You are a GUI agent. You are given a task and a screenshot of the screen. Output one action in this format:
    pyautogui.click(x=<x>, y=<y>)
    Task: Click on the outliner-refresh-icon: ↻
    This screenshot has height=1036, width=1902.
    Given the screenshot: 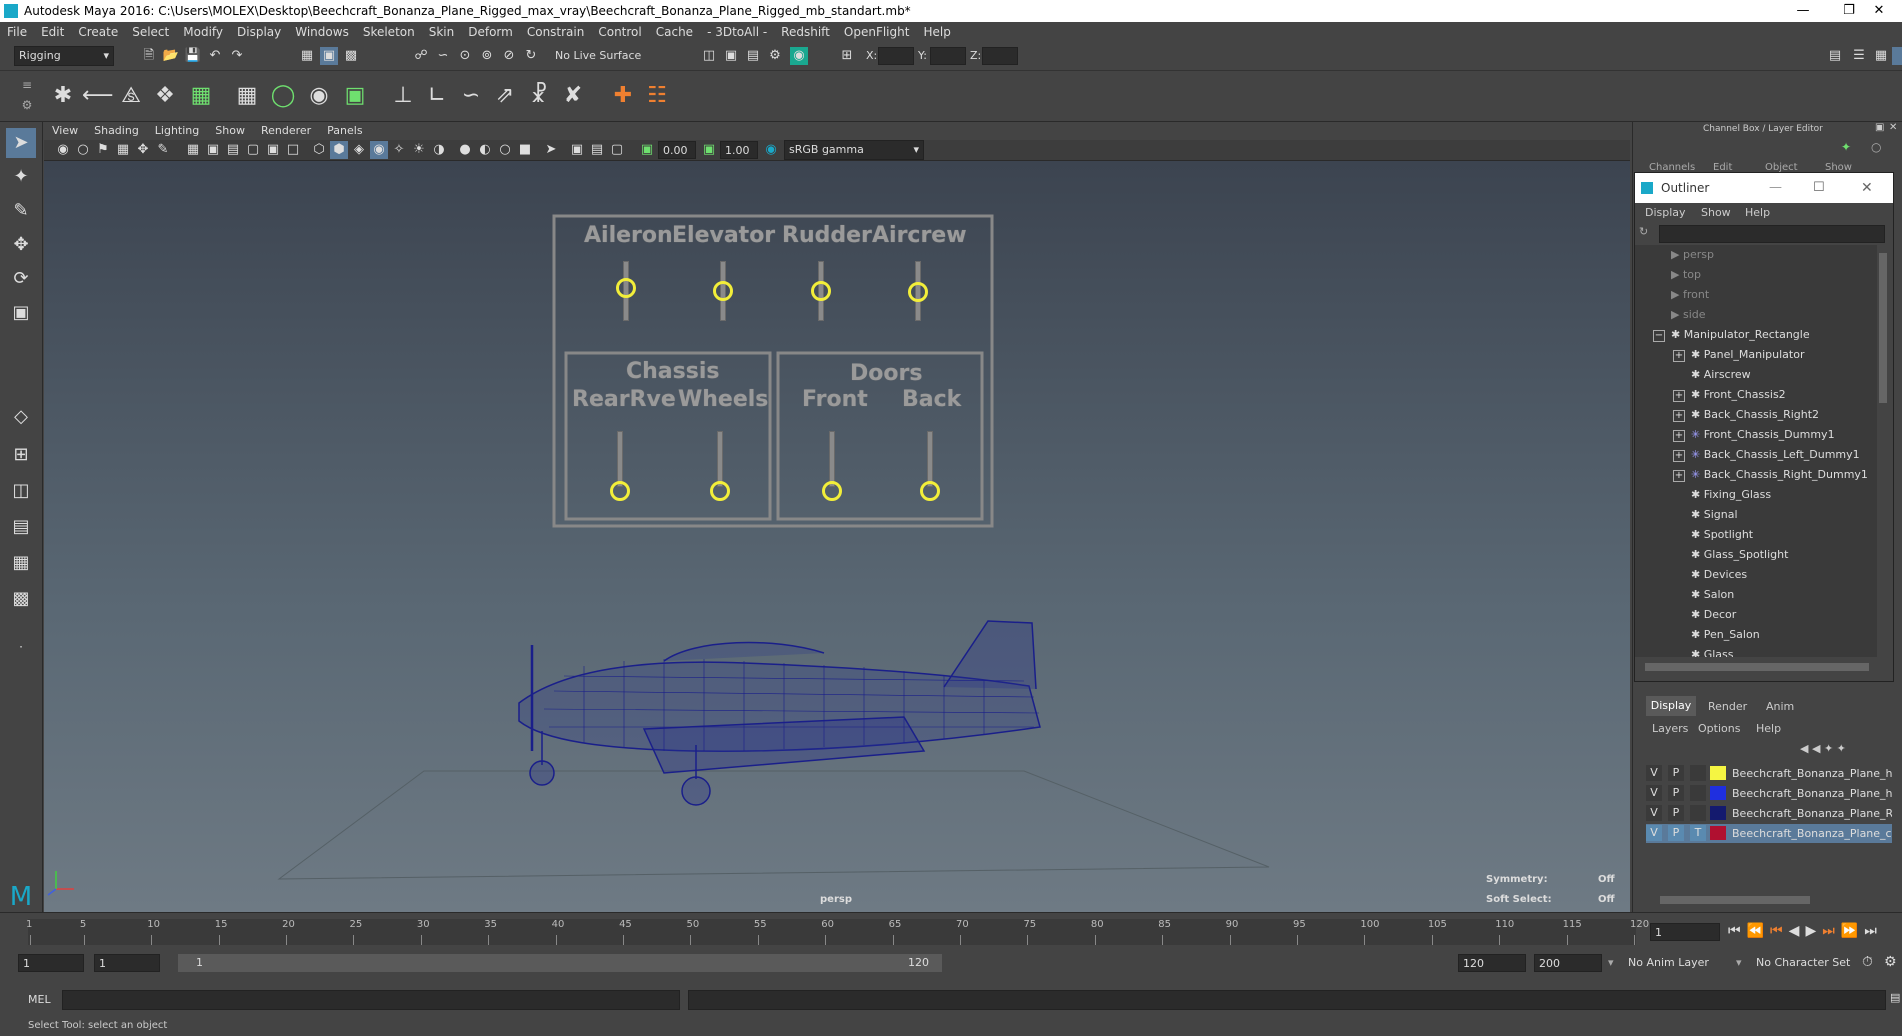 What is the action you would take?
    pyautogui.click(x=1647, y=233)
    